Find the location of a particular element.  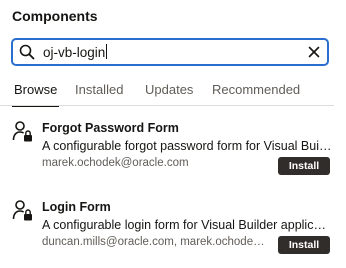

tab-browse: Browse is located at coordinates (35, 94).